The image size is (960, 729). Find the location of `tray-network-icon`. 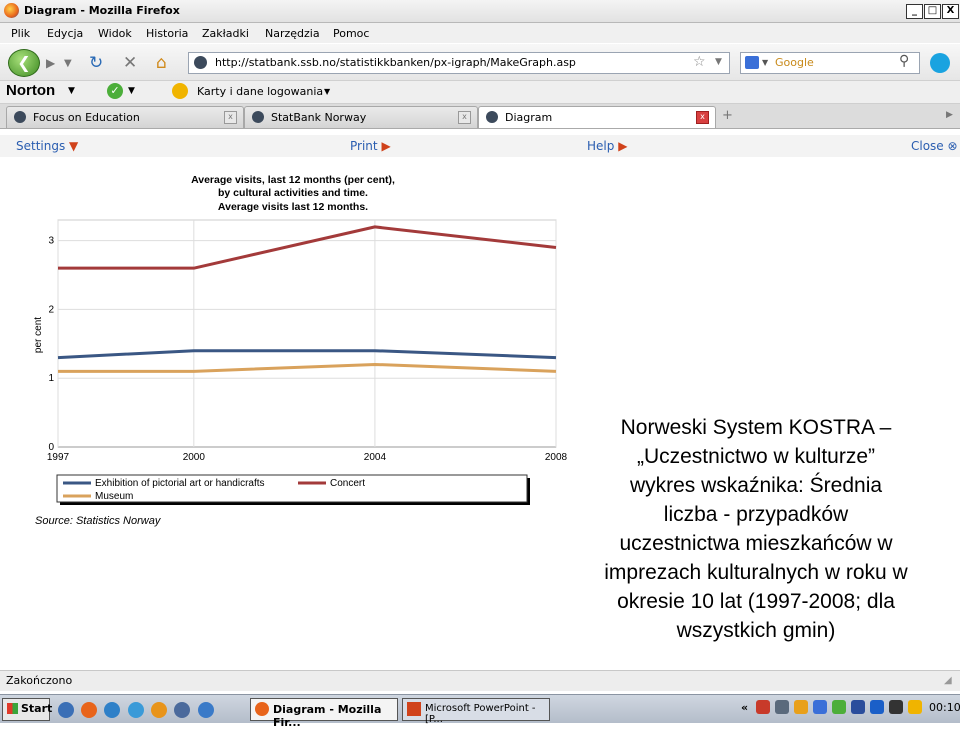

tray-network-icon is located at coordinates (782, 707).